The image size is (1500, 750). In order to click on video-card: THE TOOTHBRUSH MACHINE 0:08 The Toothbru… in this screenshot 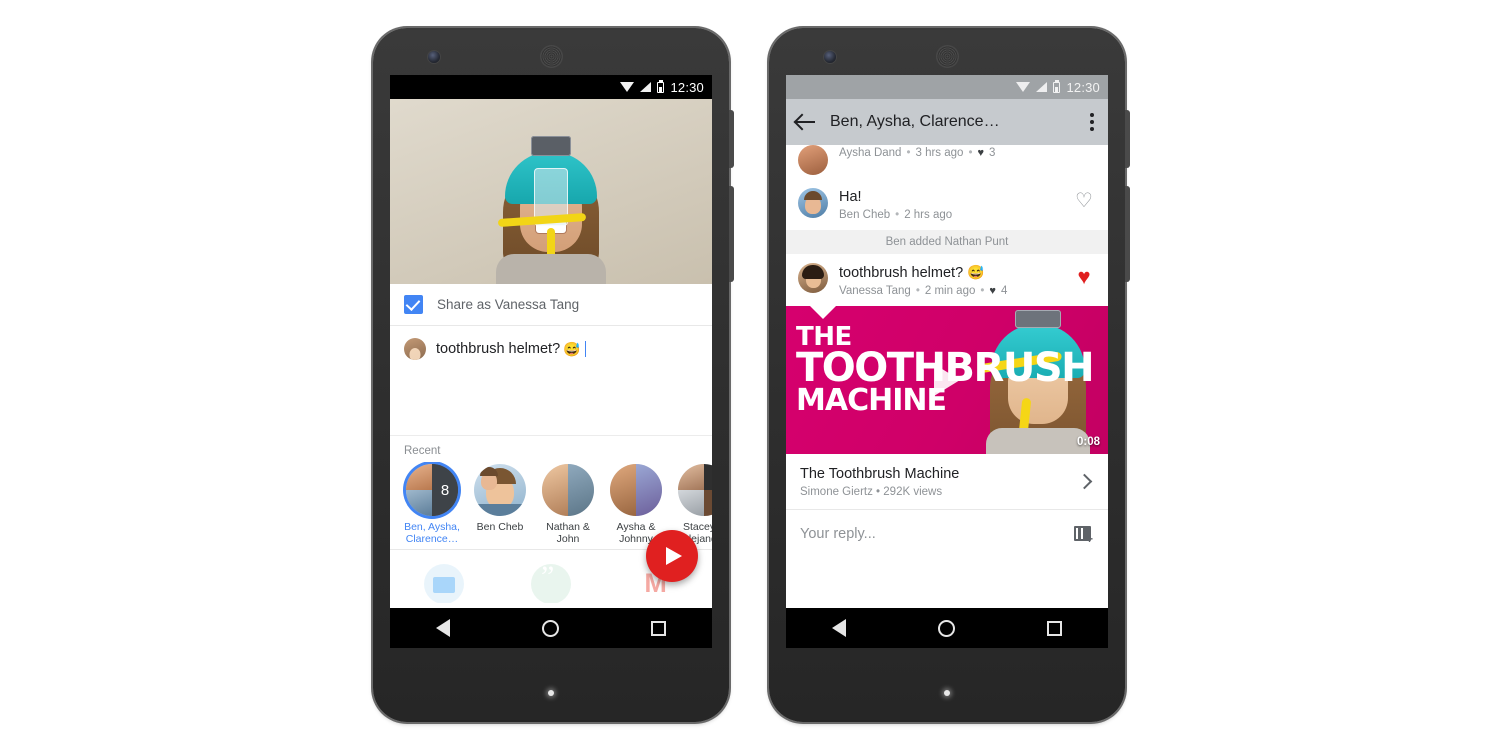, I will do `click(947, 408)`.